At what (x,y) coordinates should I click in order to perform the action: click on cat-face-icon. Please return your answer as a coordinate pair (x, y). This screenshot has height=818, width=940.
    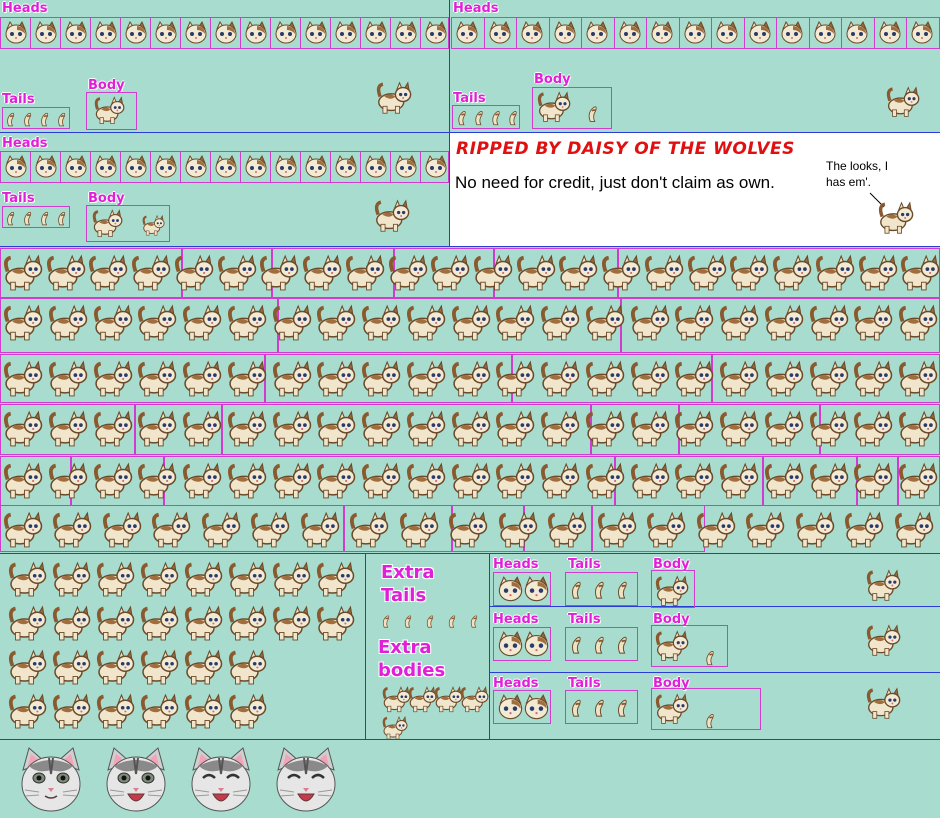
    Looking at the image, I should click on (51, 779).